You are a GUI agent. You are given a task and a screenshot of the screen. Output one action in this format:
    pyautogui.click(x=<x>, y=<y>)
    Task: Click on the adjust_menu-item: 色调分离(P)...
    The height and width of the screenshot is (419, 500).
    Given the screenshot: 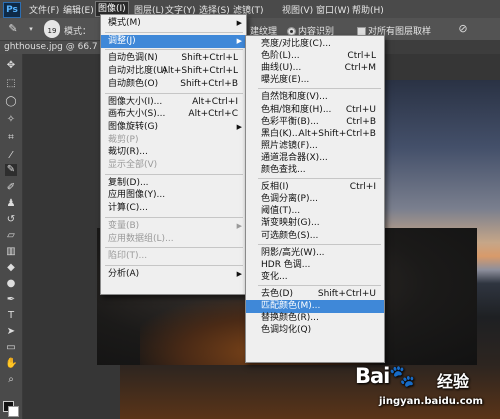 What is the action you would take?
    pyautogui.click(x=315, y=199)
    